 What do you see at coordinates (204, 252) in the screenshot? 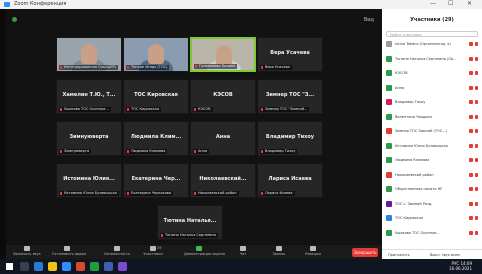
I see `share-screen-button: Демонстрация экрана` at bounding box center [204, 252].